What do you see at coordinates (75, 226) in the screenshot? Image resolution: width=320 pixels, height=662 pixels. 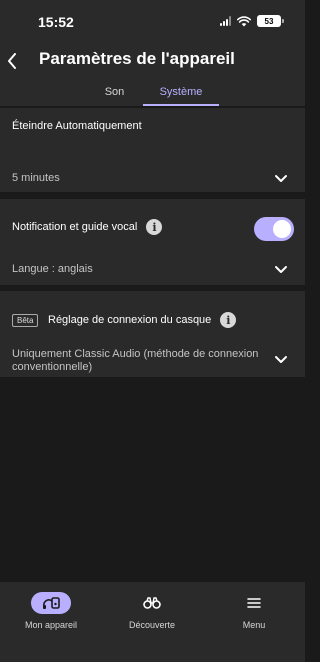 I see `voice-guide-label: Notification et guide vocal` at bounding box center [75, 226].